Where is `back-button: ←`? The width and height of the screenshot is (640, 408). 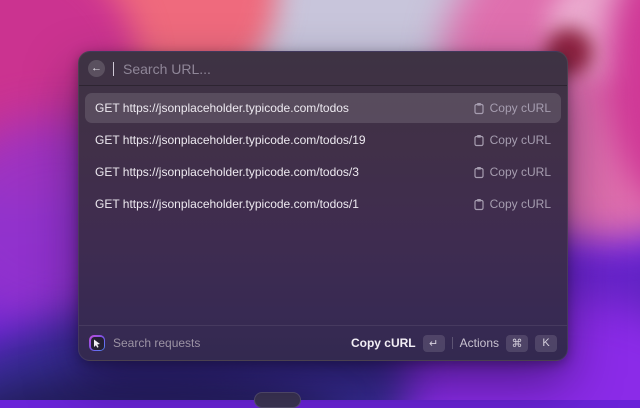 back-button: ← is located at coordinates (96, 68).